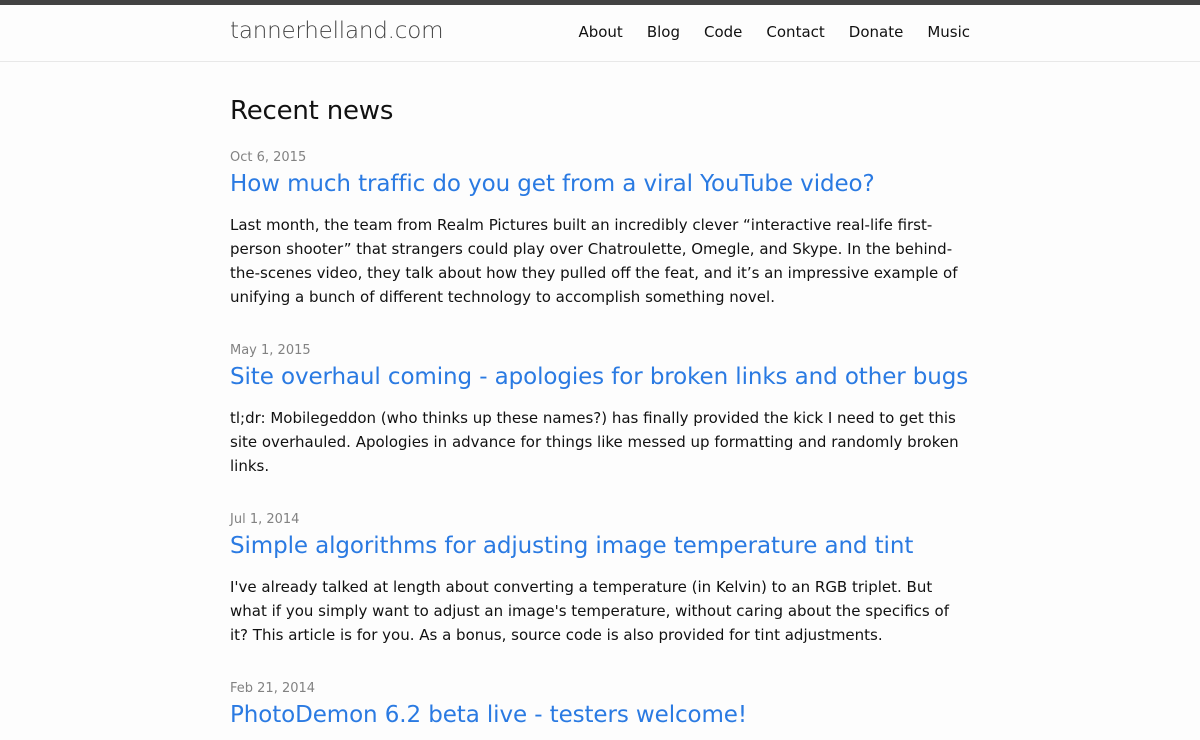 Image resolution: width=1200 pixels, height=740 pixels. I want to click on nav-contact-link: Contact, so click(795, 32).